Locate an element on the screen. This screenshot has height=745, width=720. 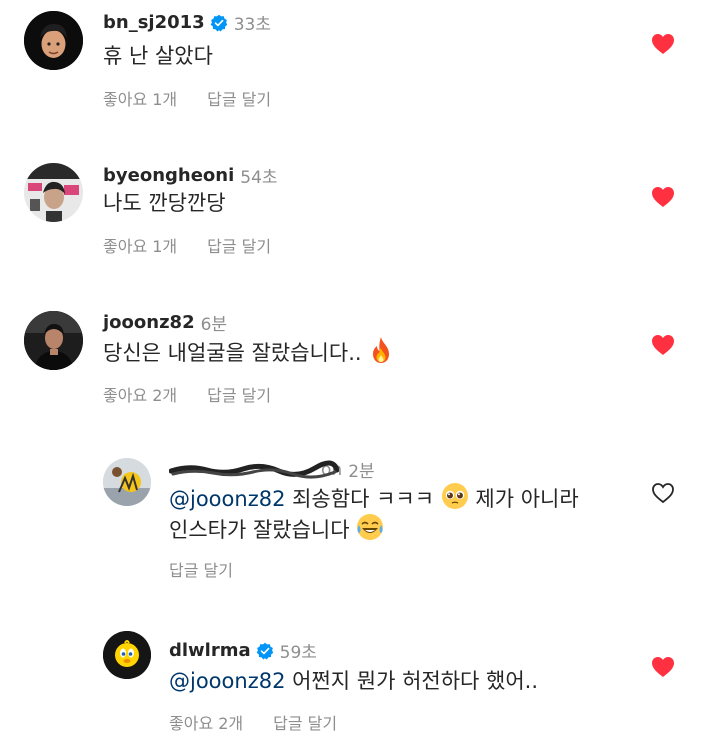
redacted-username-scribble is located at coordinates (254, 469).